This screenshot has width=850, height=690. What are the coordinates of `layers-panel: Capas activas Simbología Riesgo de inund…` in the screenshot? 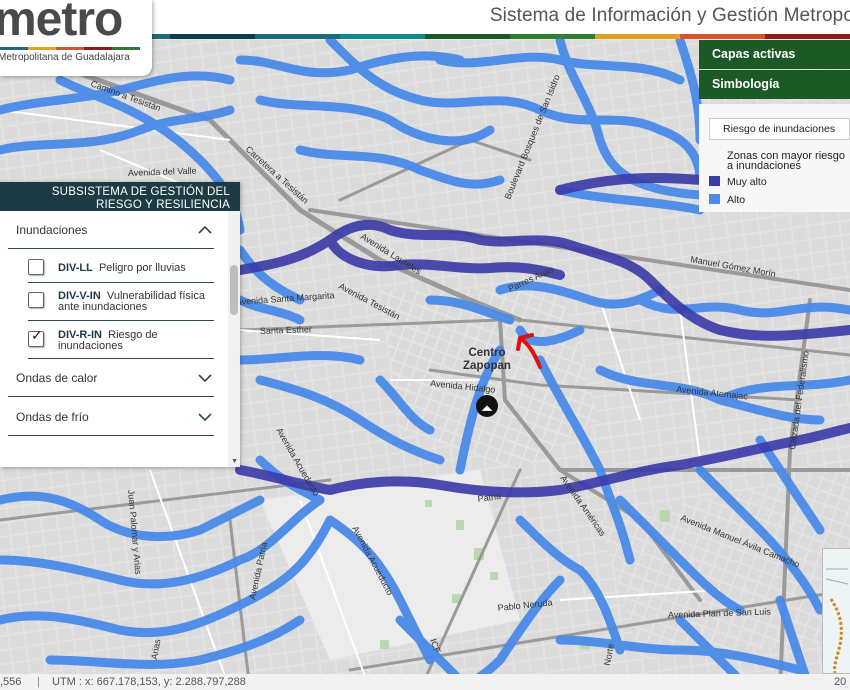 It's located at (774, 126).